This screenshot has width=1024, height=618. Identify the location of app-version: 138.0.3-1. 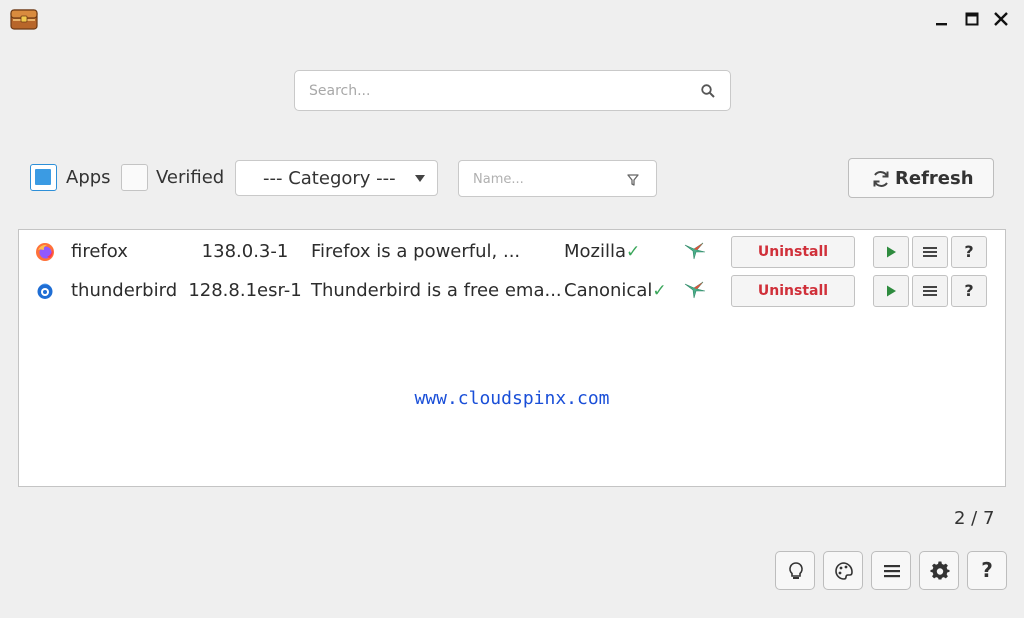
(245, 251).